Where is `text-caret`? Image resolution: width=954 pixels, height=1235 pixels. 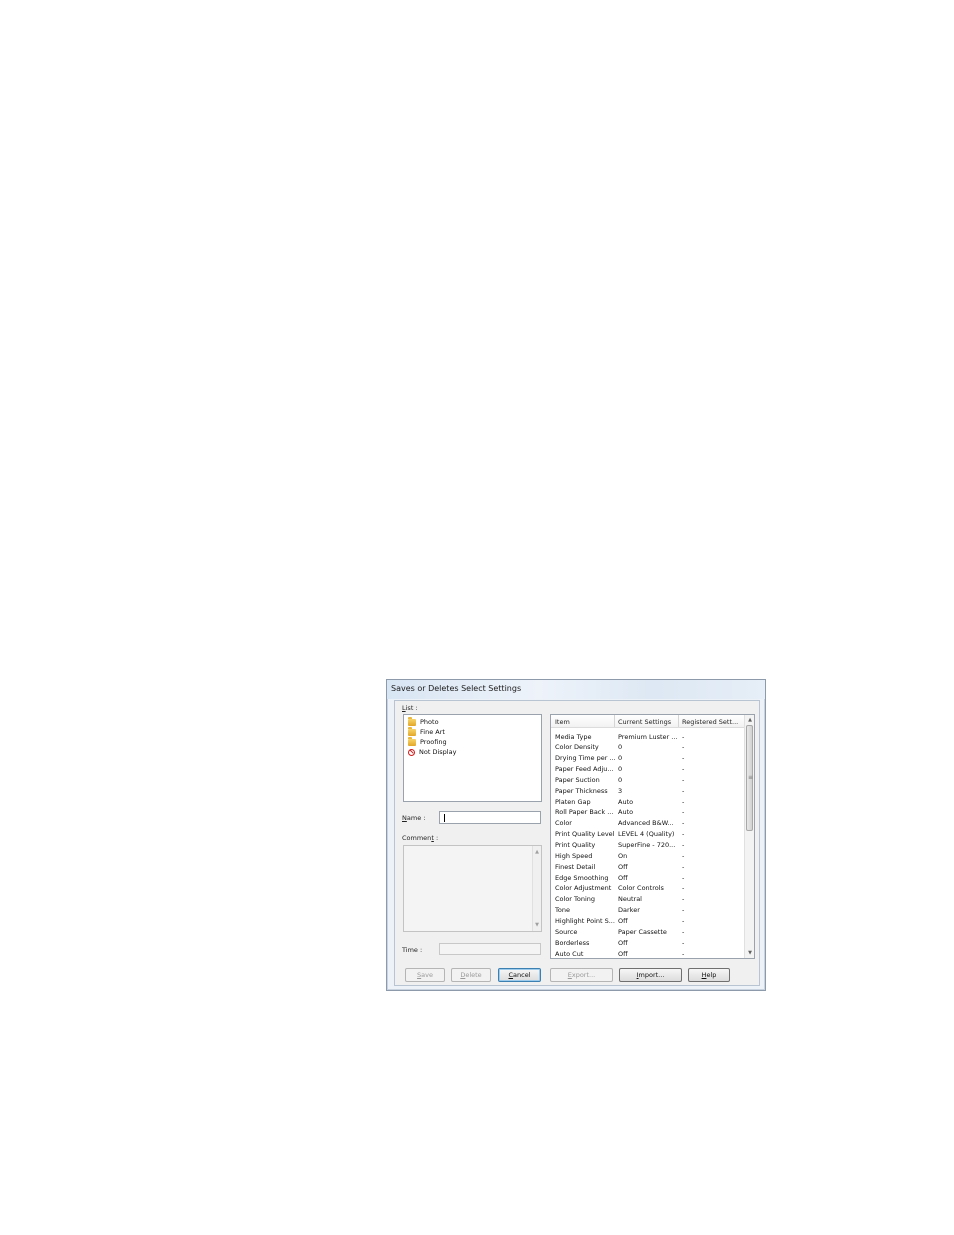
text-caret is located at coordinates (444, 818).